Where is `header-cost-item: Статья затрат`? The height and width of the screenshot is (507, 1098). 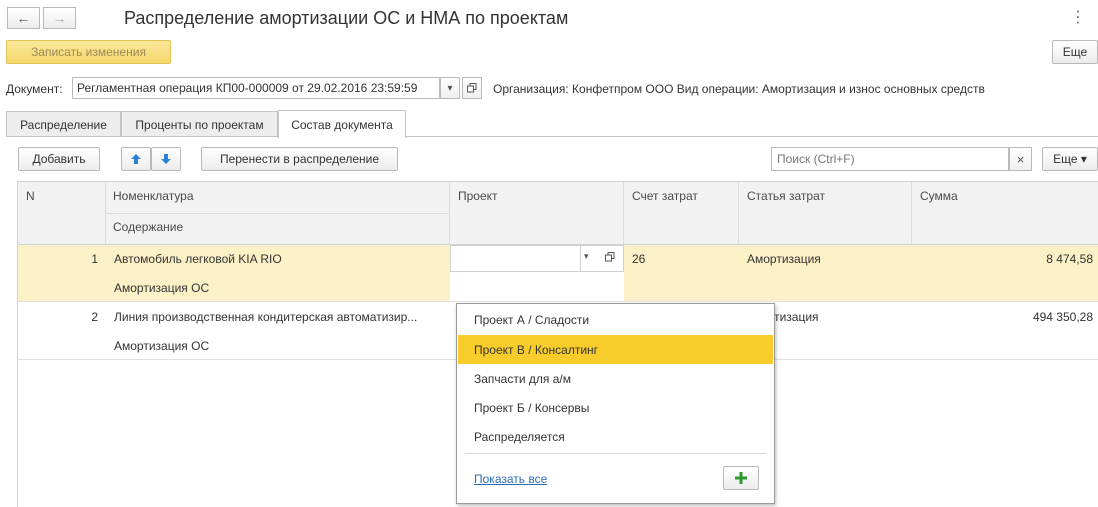
header-cost-item: Статья затрат is located at coordinates (825, 213).